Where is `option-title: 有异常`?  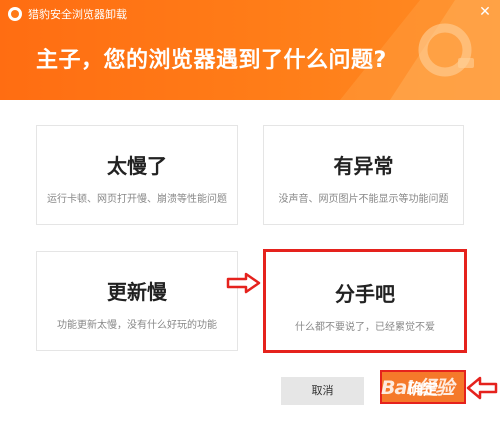
option-title: 有异常 is located at coordinates (363, 166).